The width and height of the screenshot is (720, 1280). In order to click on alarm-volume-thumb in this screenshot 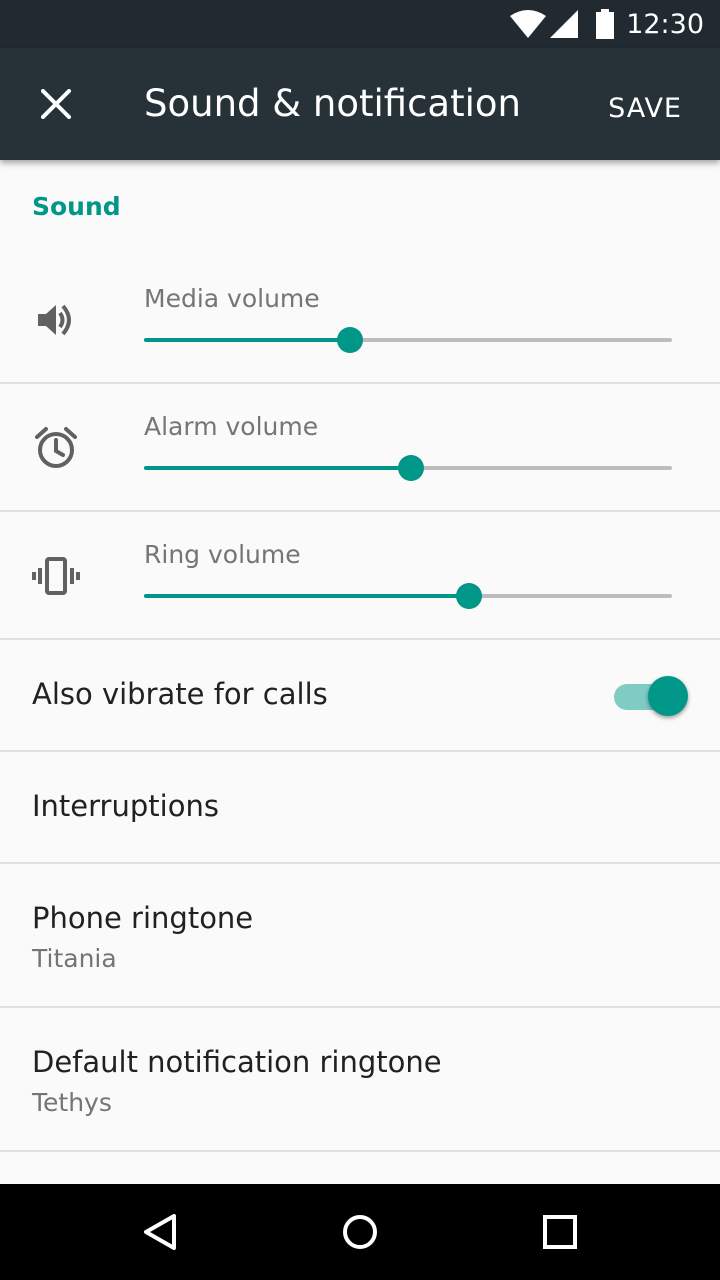, I will do `click(410, 468)`.